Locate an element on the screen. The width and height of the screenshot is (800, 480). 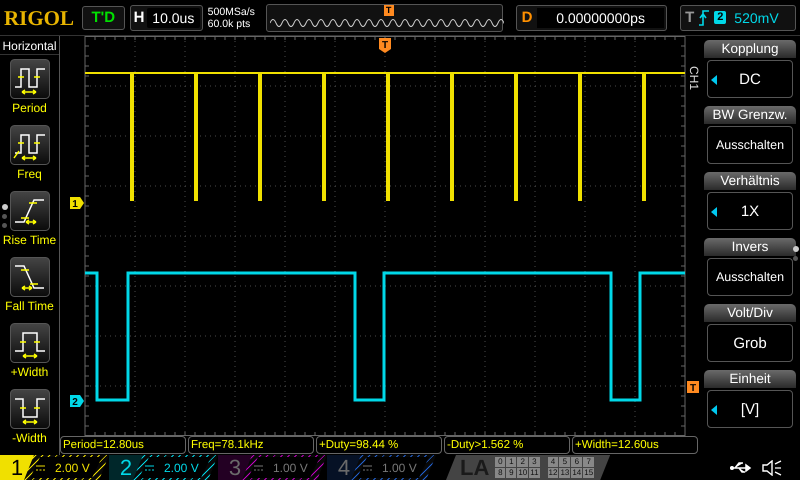
trigger-label: T is located at coordinates (689, 17).